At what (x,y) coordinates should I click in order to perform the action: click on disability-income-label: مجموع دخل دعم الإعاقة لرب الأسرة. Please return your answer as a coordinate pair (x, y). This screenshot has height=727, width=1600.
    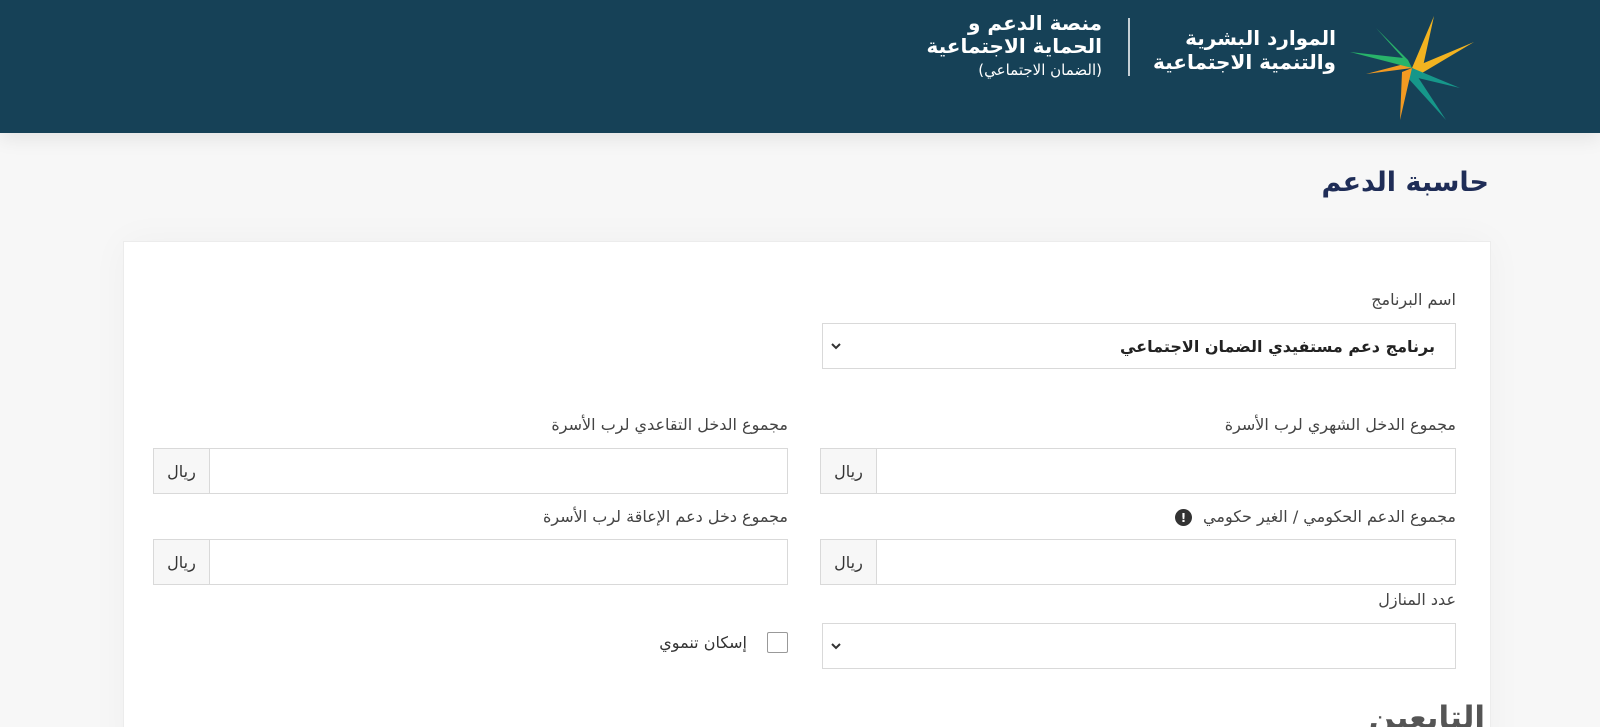
    Looking at the image, I should click on (665, 516).